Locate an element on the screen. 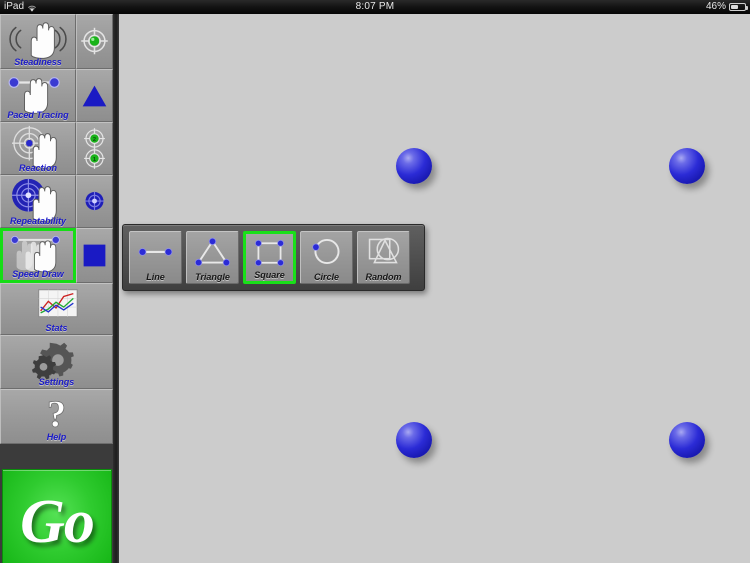  sidebar-item-help: ? Help is located at coordinates (56, 416).